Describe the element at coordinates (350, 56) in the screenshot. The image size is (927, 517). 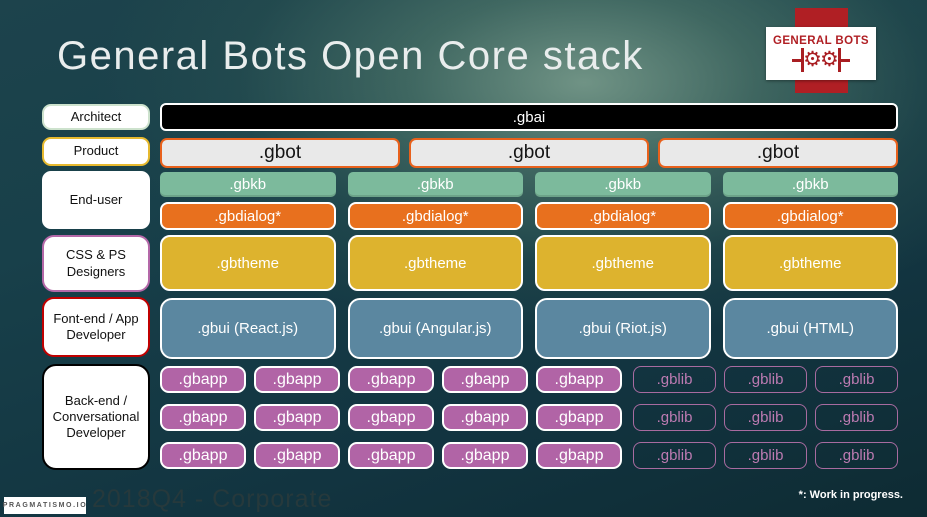
I see `page-title: General Bots Open Core stack` at that location.